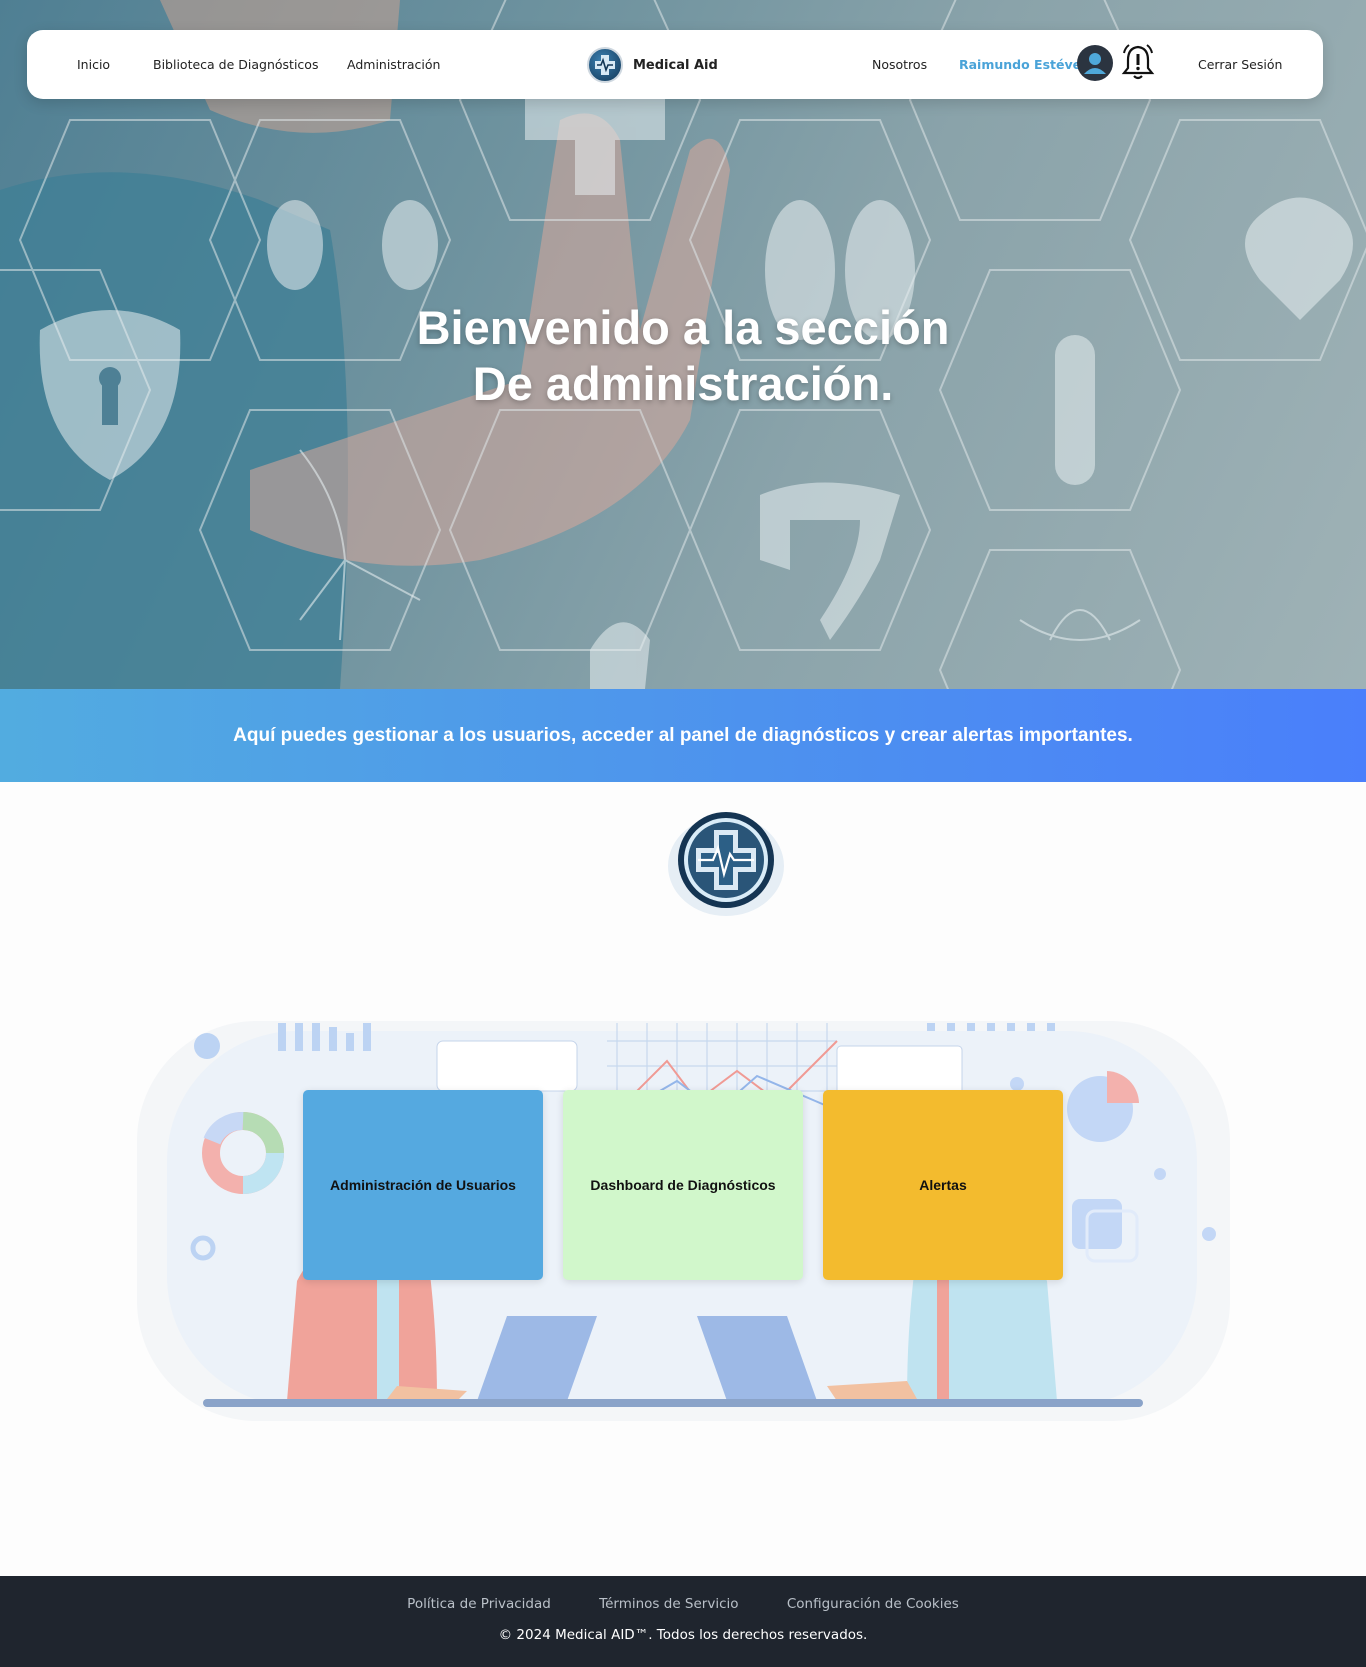 The image size is (1366, 1667). Describe the element at coordinates (683, 383) in the screenshot. I see `hero-title-line2: De administración.` at that location.